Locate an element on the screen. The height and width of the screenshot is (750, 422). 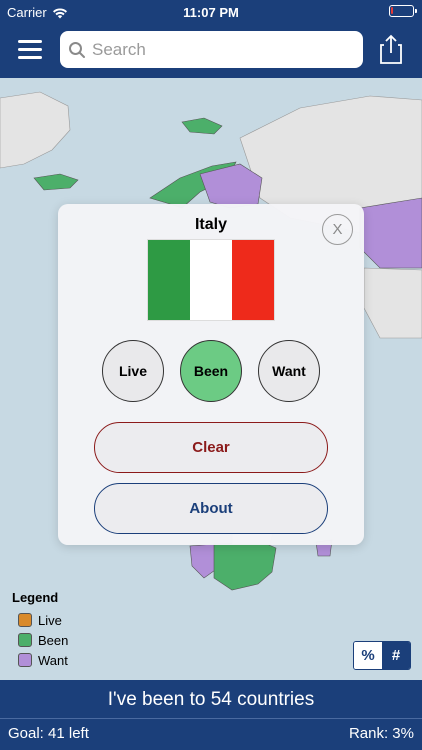
legend-label-been: Been is located at coordinates (53, 640).